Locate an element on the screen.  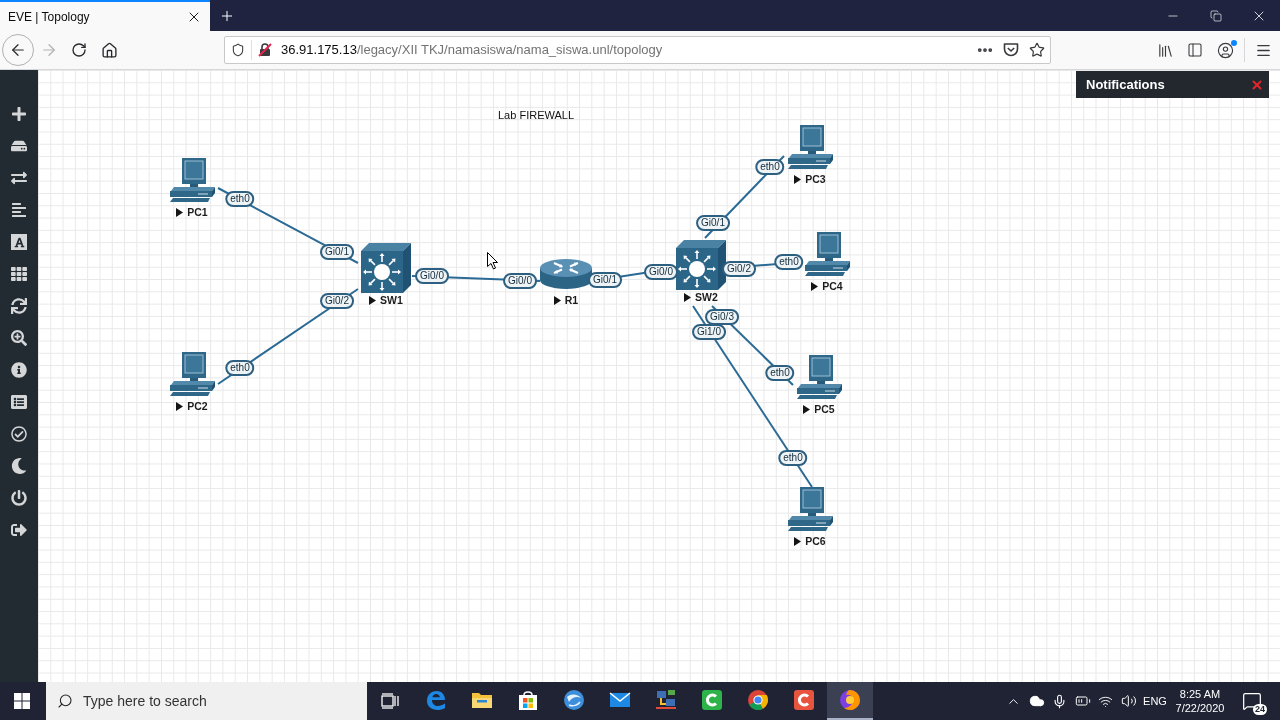
font-icon is located at coordinates (19, 242).